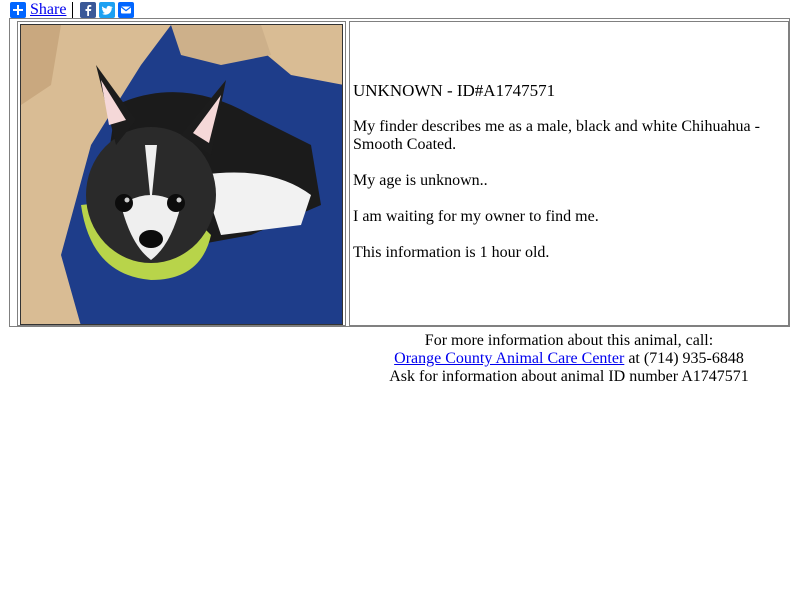 This screenshot has width=800, height=600. What do you see at coordinates (88, 9) in the screenshot?
I see `facebook-icon` at bounding box center [88, 9].